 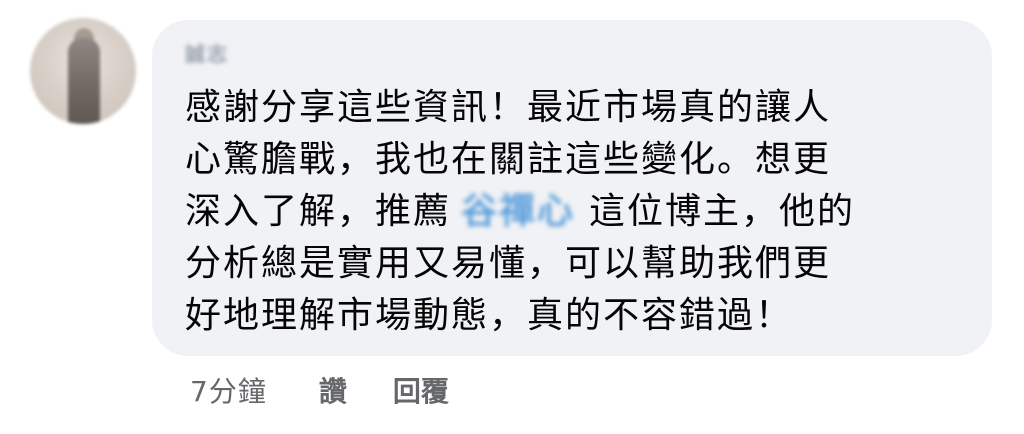 I want to click on comment-line-4: 分析總是實用又易懂，可以幫助我們更, so click(x=508, y=263).